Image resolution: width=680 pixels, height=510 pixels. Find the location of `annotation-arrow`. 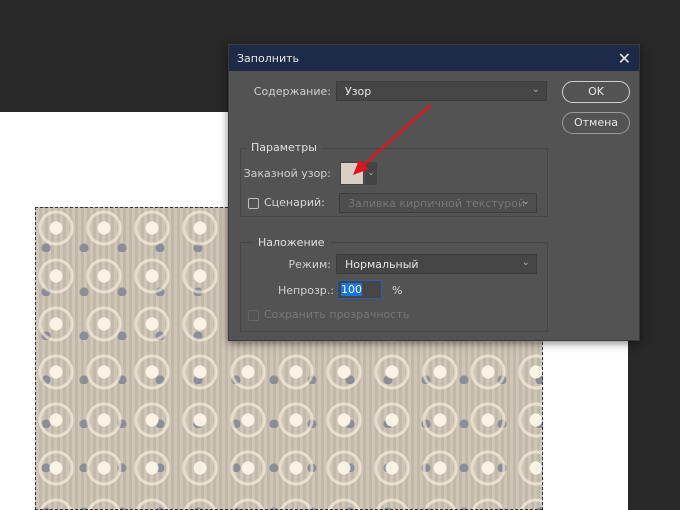

annotation-arrow is located at coordinates (392, 139).